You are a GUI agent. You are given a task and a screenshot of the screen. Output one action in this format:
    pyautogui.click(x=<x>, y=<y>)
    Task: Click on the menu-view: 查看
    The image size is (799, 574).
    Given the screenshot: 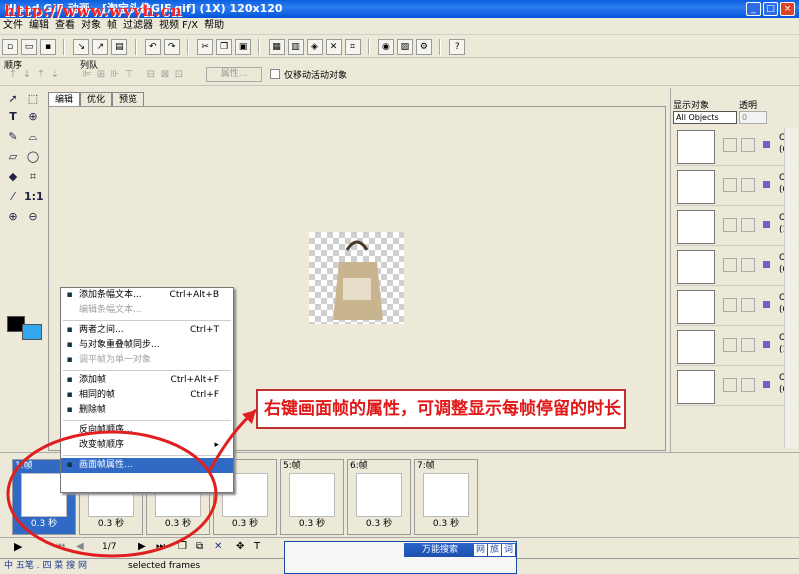 What is the action you would take?
    pyautogui.click(x=65, y=26)
    